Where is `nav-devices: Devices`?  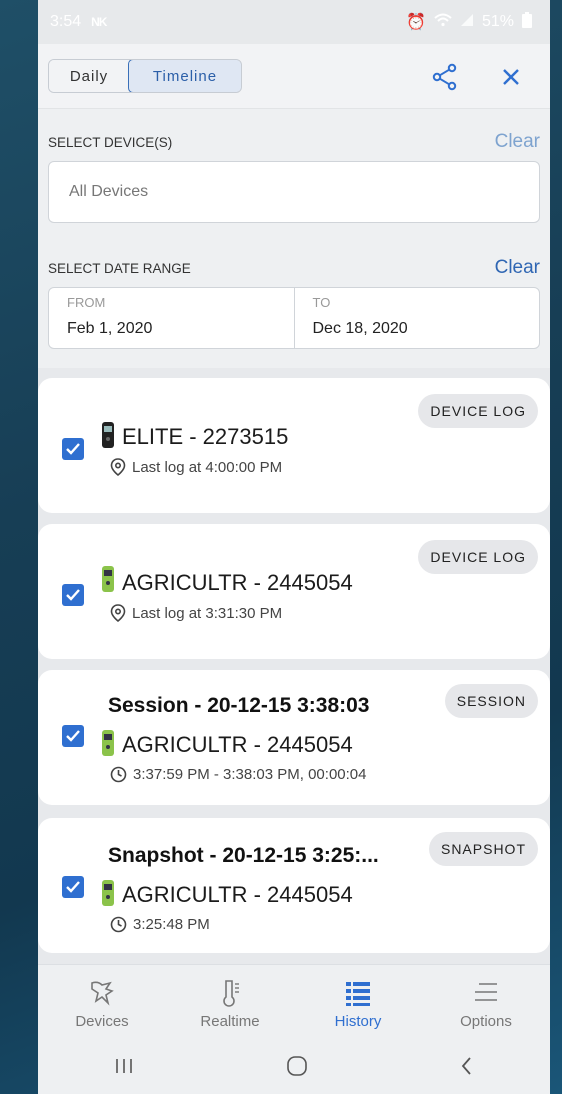 nav-devices: Devices is located at coordinates (102, 1004).